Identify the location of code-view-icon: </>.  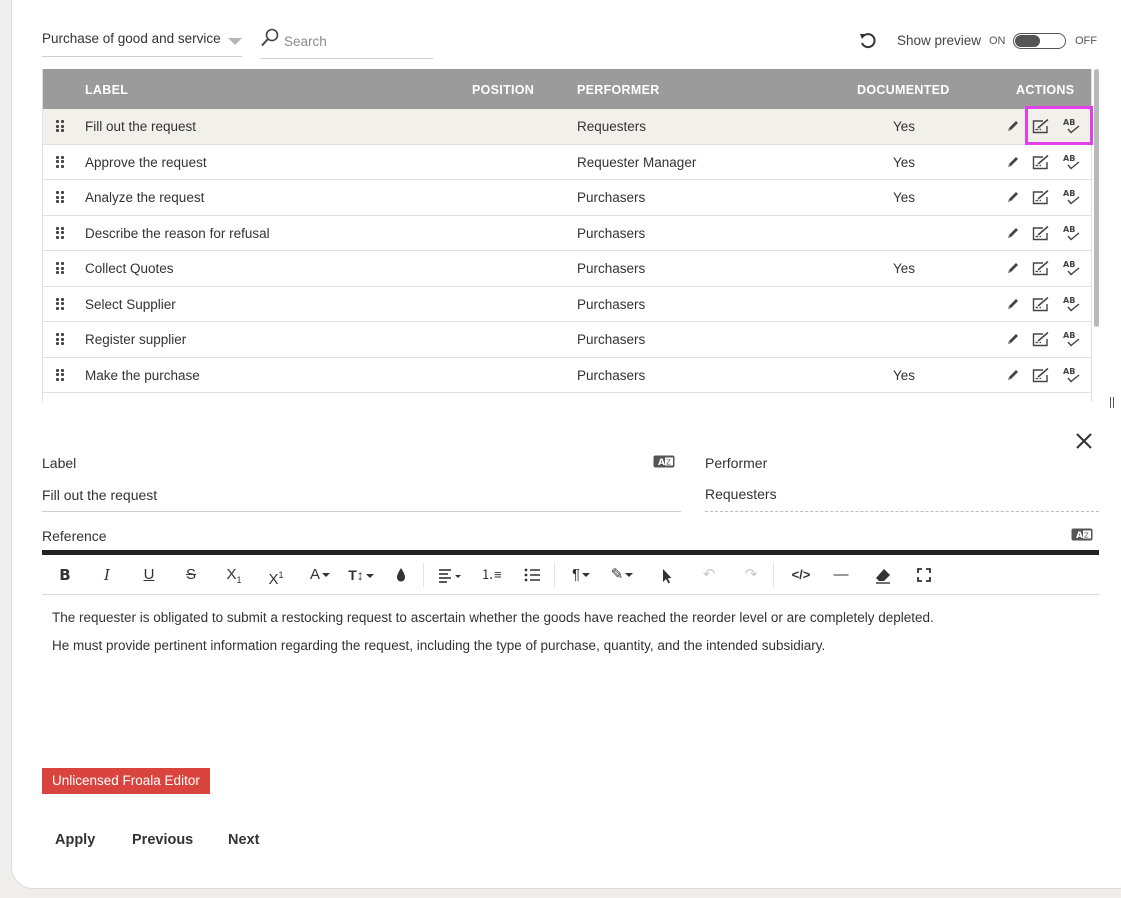
(801, 575).